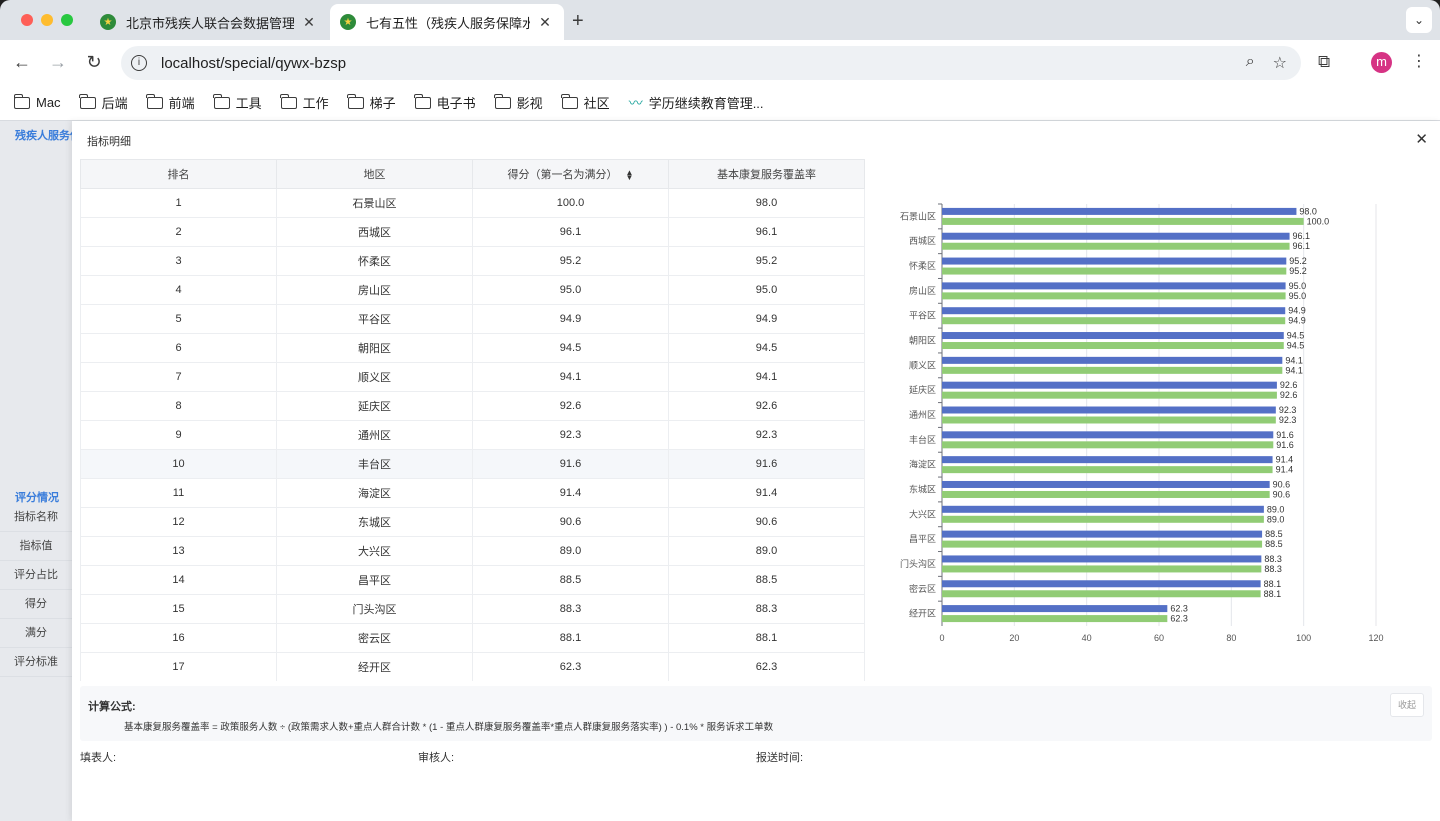  I want to click on bookmark-star-icon: ☆, so click(1280, 63).